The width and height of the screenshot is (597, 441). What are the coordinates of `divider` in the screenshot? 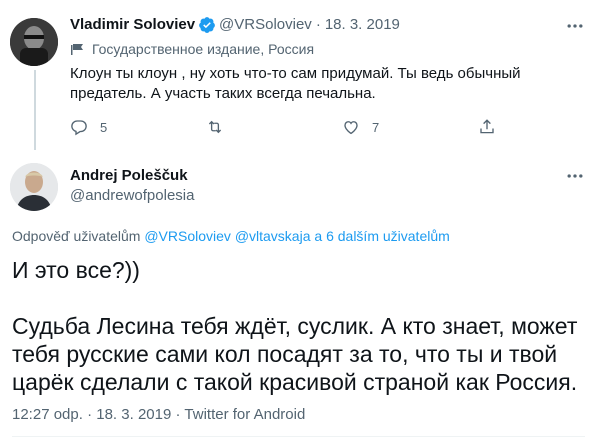 It's located at (298, 436).